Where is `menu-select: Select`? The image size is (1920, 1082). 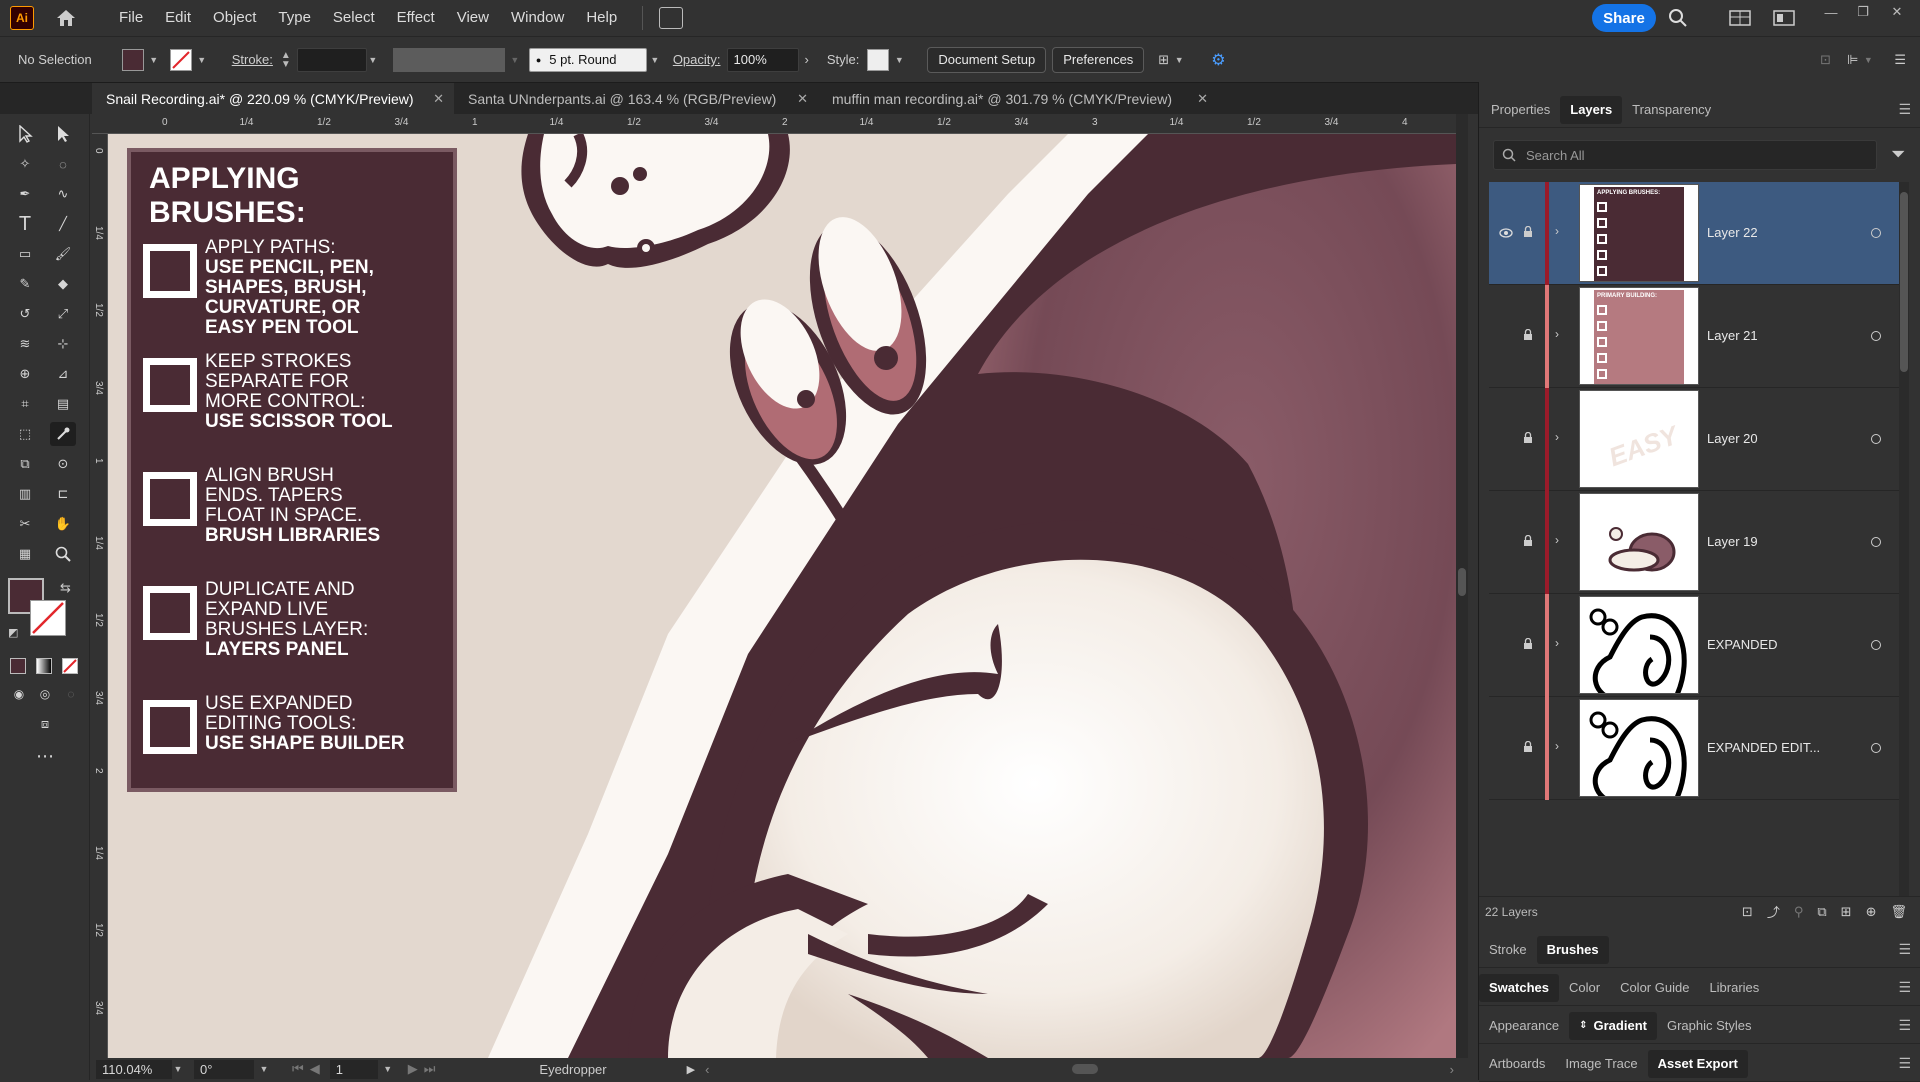
menu-select: Select is located at coordinates (354, 18).